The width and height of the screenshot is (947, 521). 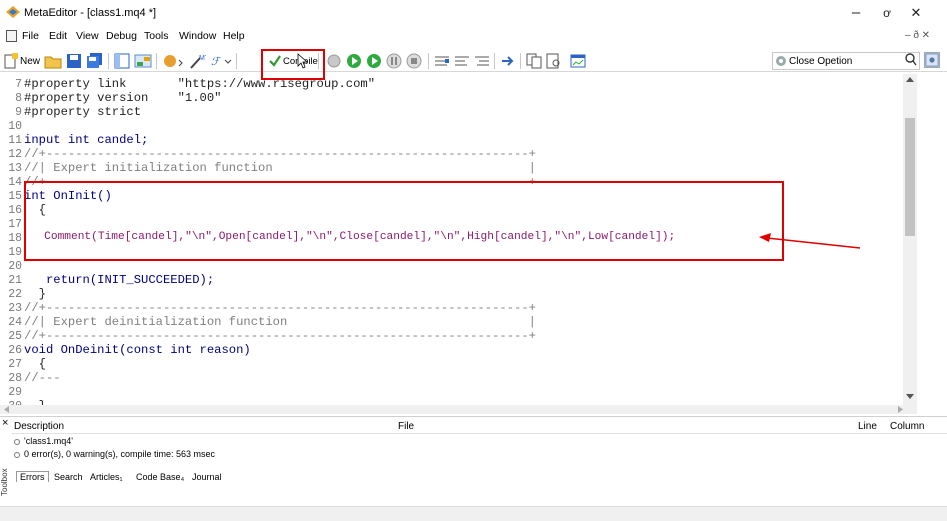 I want to click on navigator-icon, so click(x=122, y=61).